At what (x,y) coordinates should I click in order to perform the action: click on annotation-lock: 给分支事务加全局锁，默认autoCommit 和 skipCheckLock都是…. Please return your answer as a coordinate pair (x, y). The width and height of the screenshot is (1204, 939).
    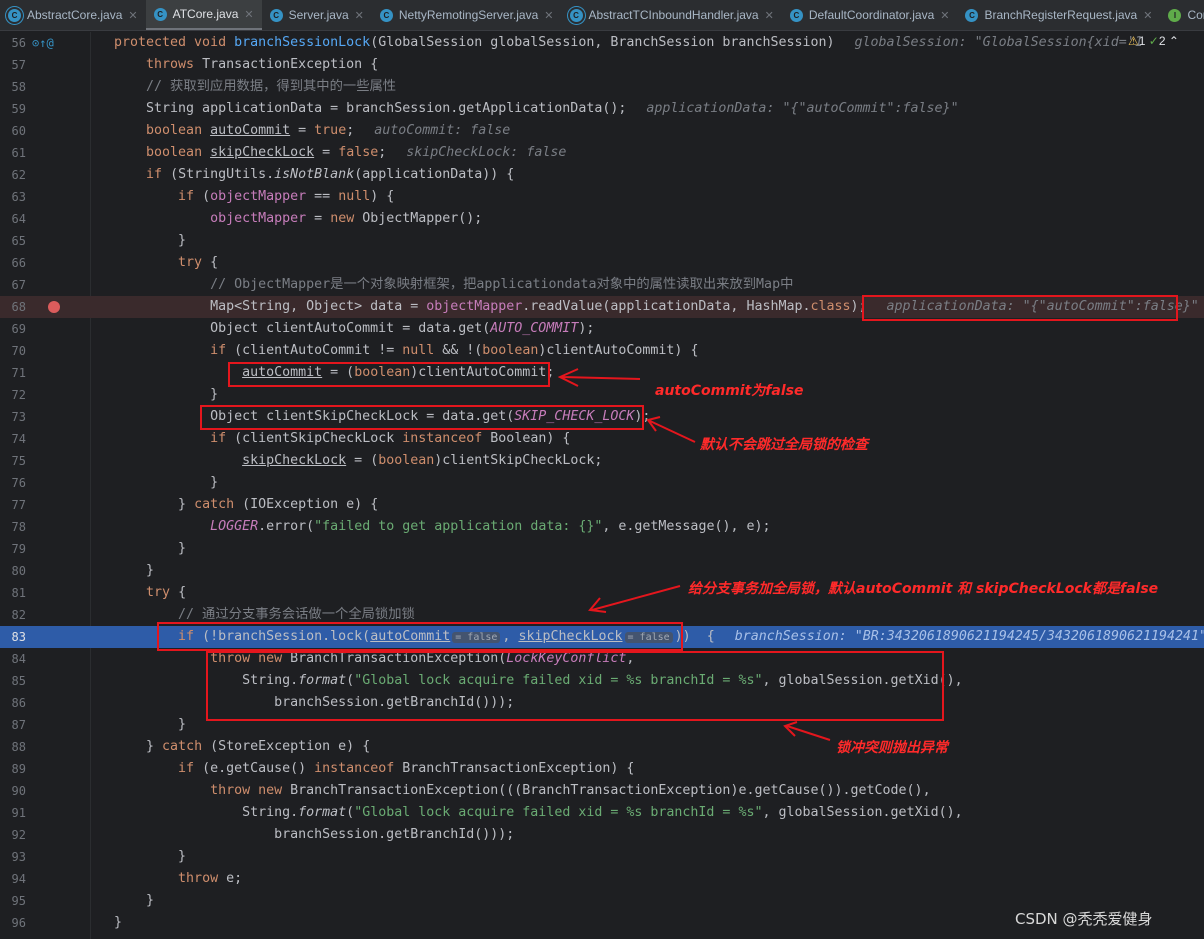
    Looking at the image, I should click on (923, 589).